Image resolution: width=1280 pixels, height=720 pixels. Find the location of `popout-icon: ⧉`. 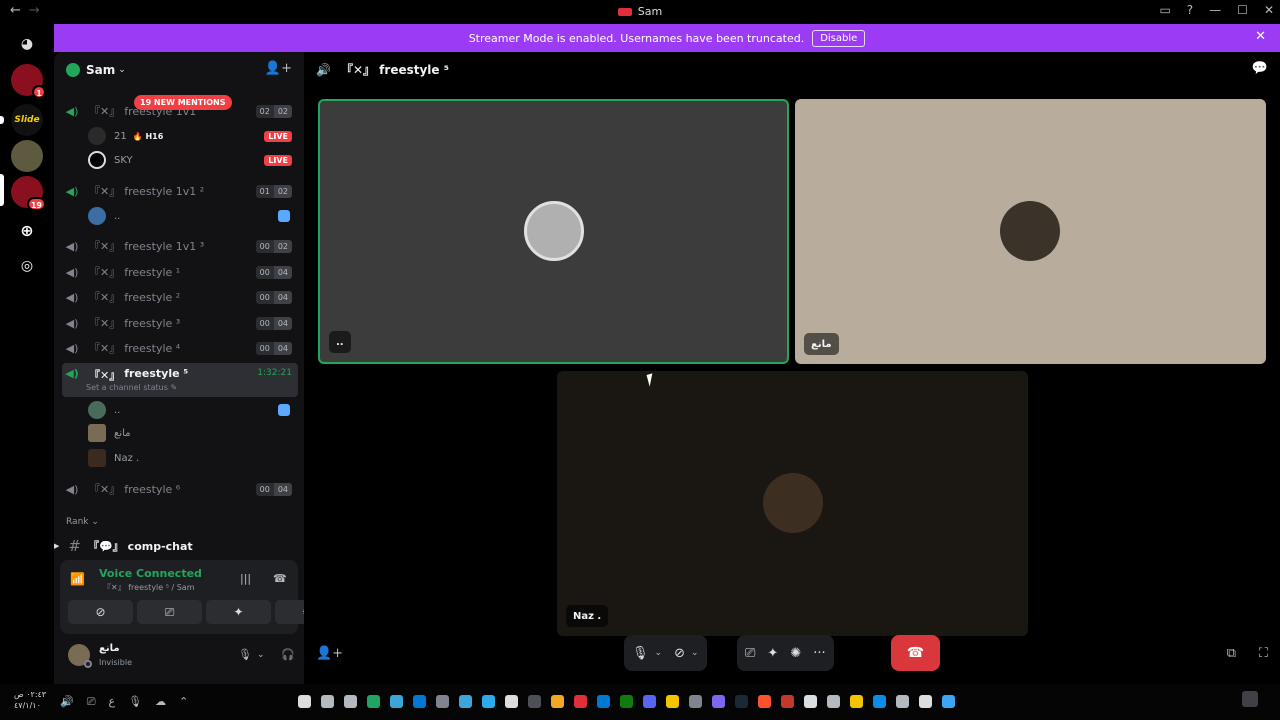

popout-icon: ⧉ is located at coordinates (1231, 653).